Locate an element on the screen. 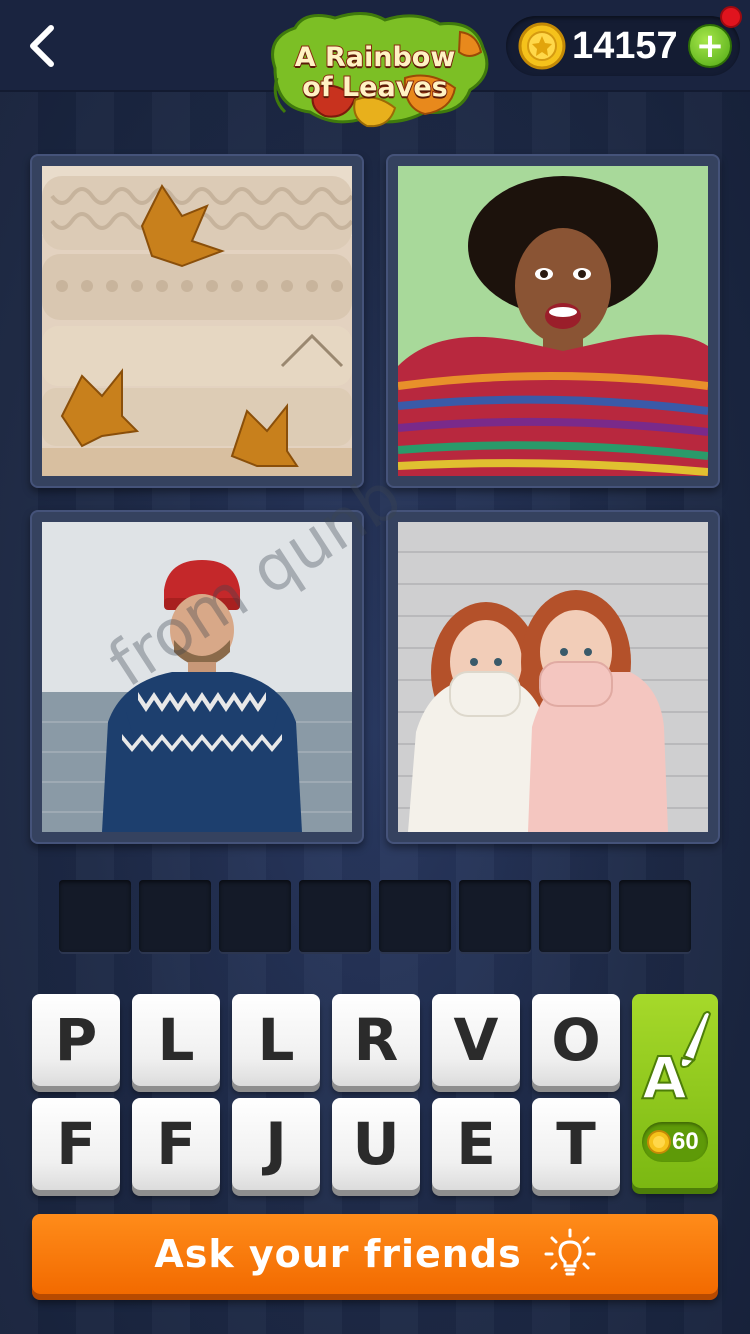  back-button is located at coordinates (42, 46).